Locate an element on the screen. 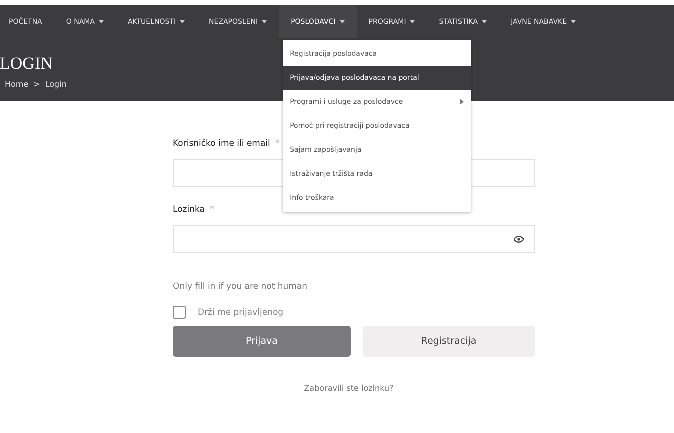 The height and width of the screenshot is (433, 674). checkbox-label: Drži me prijavljenog is located at coordinates (241, 313).